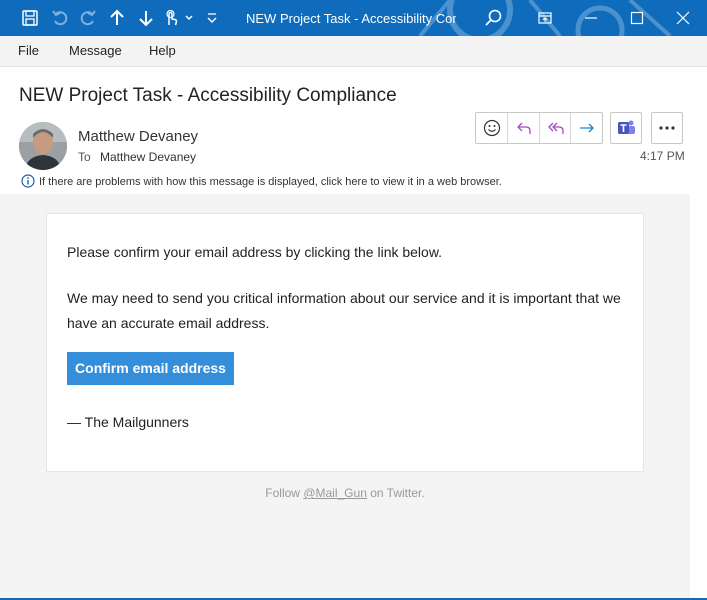  I want to click on minimize-button, so click(591, 18).